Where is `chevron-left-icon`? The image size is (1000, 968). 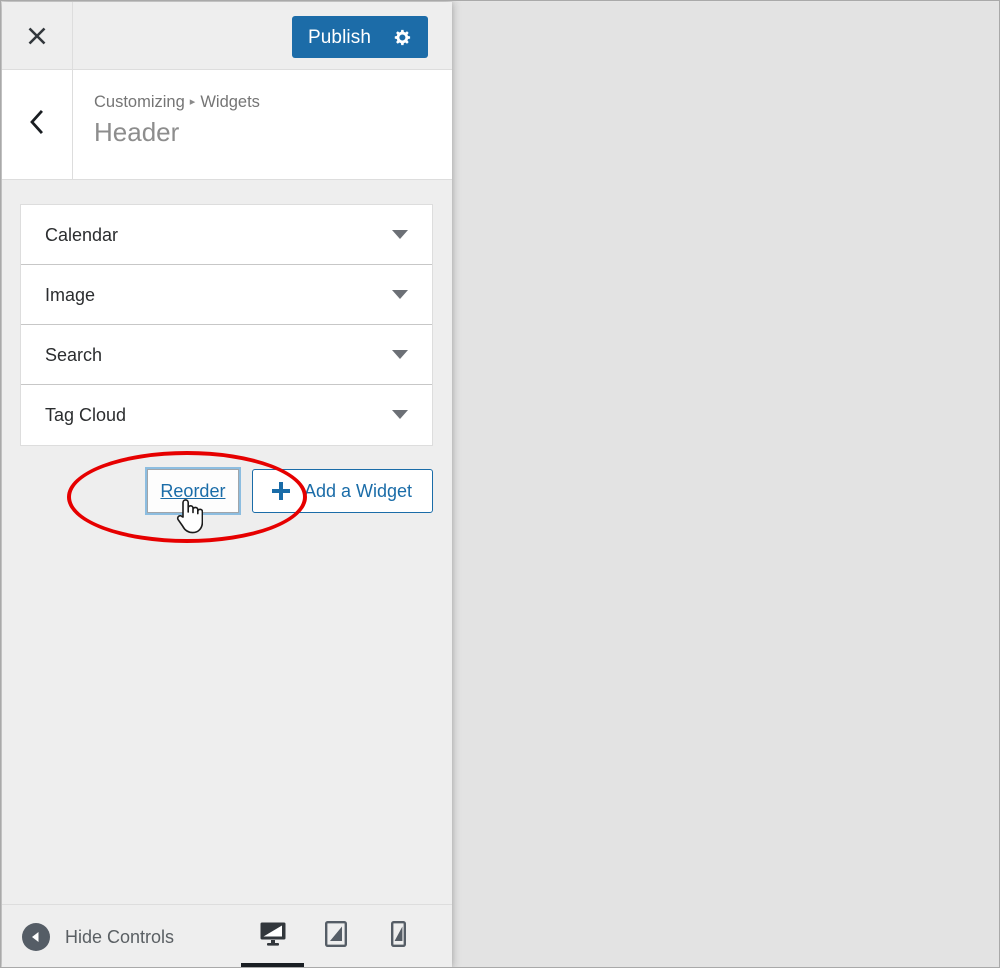
chevron-left-icon is located at coordinates (37, 124).